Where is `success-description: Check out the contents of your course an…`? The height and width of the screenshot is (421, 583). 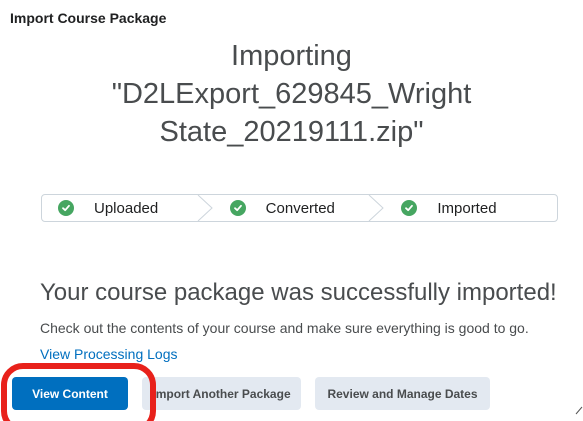
success-description: Check out the contents of your course an… is located at coordinates (284, 328).